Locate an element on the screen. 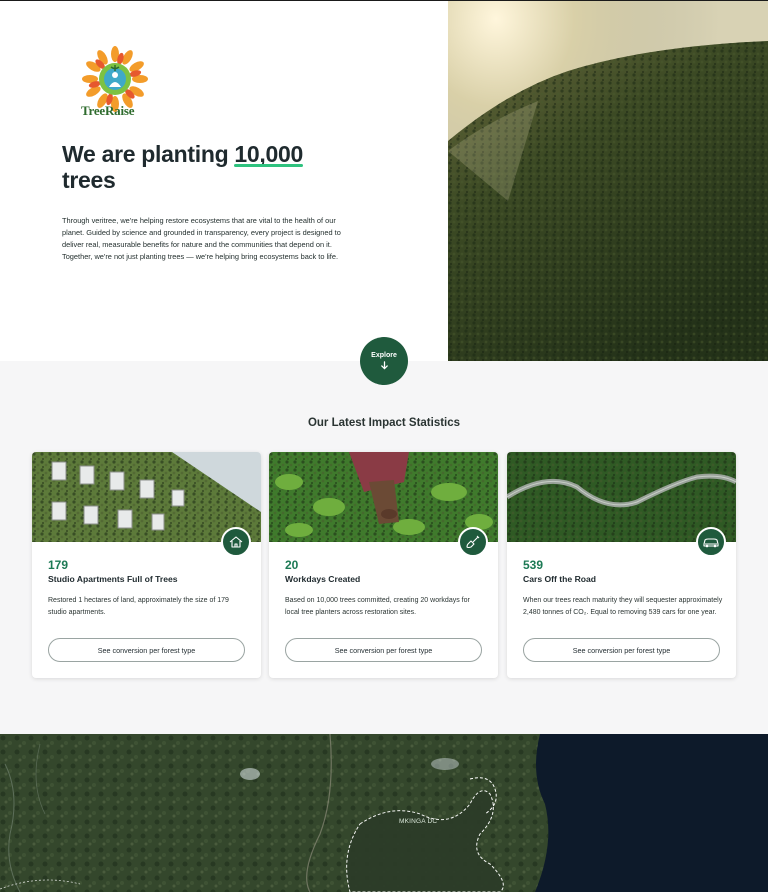 This screenshot has height=892, width=768. house-icon-badge is located at coordinates (236, 542).